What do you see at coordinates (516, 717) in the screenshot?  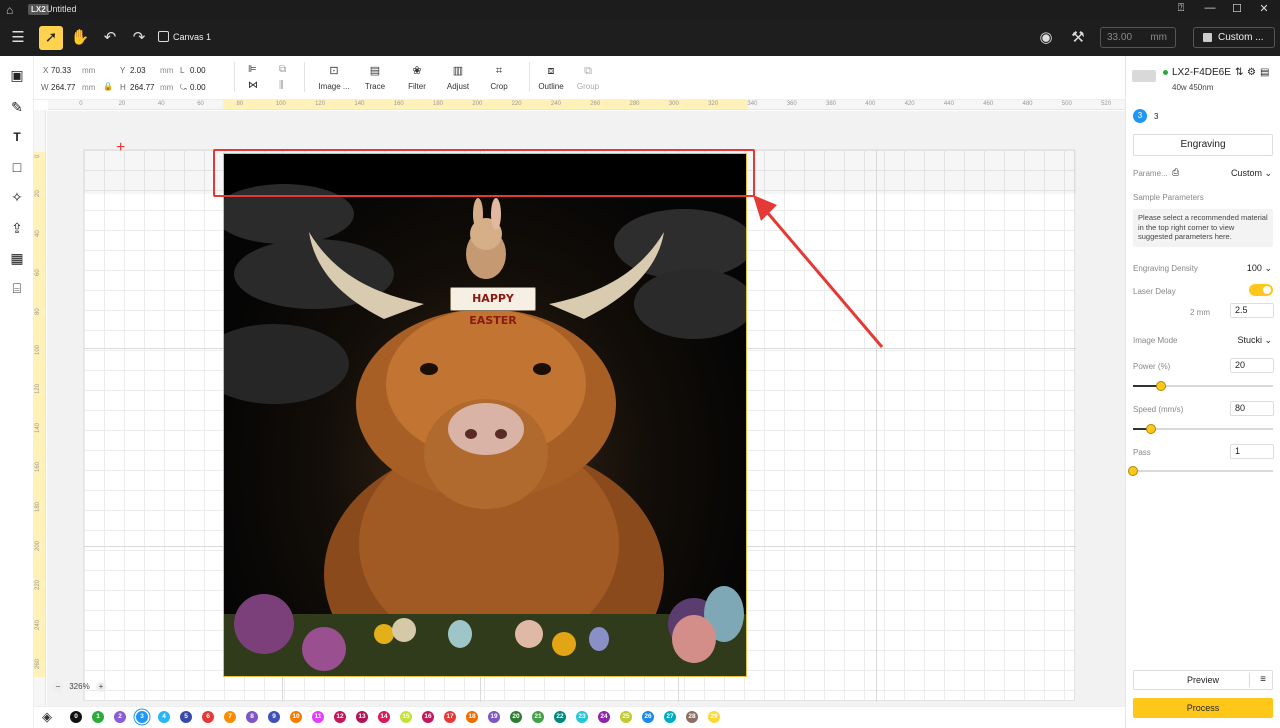 I see `layer-dot-20: 20` at bounding box center [516, 717].